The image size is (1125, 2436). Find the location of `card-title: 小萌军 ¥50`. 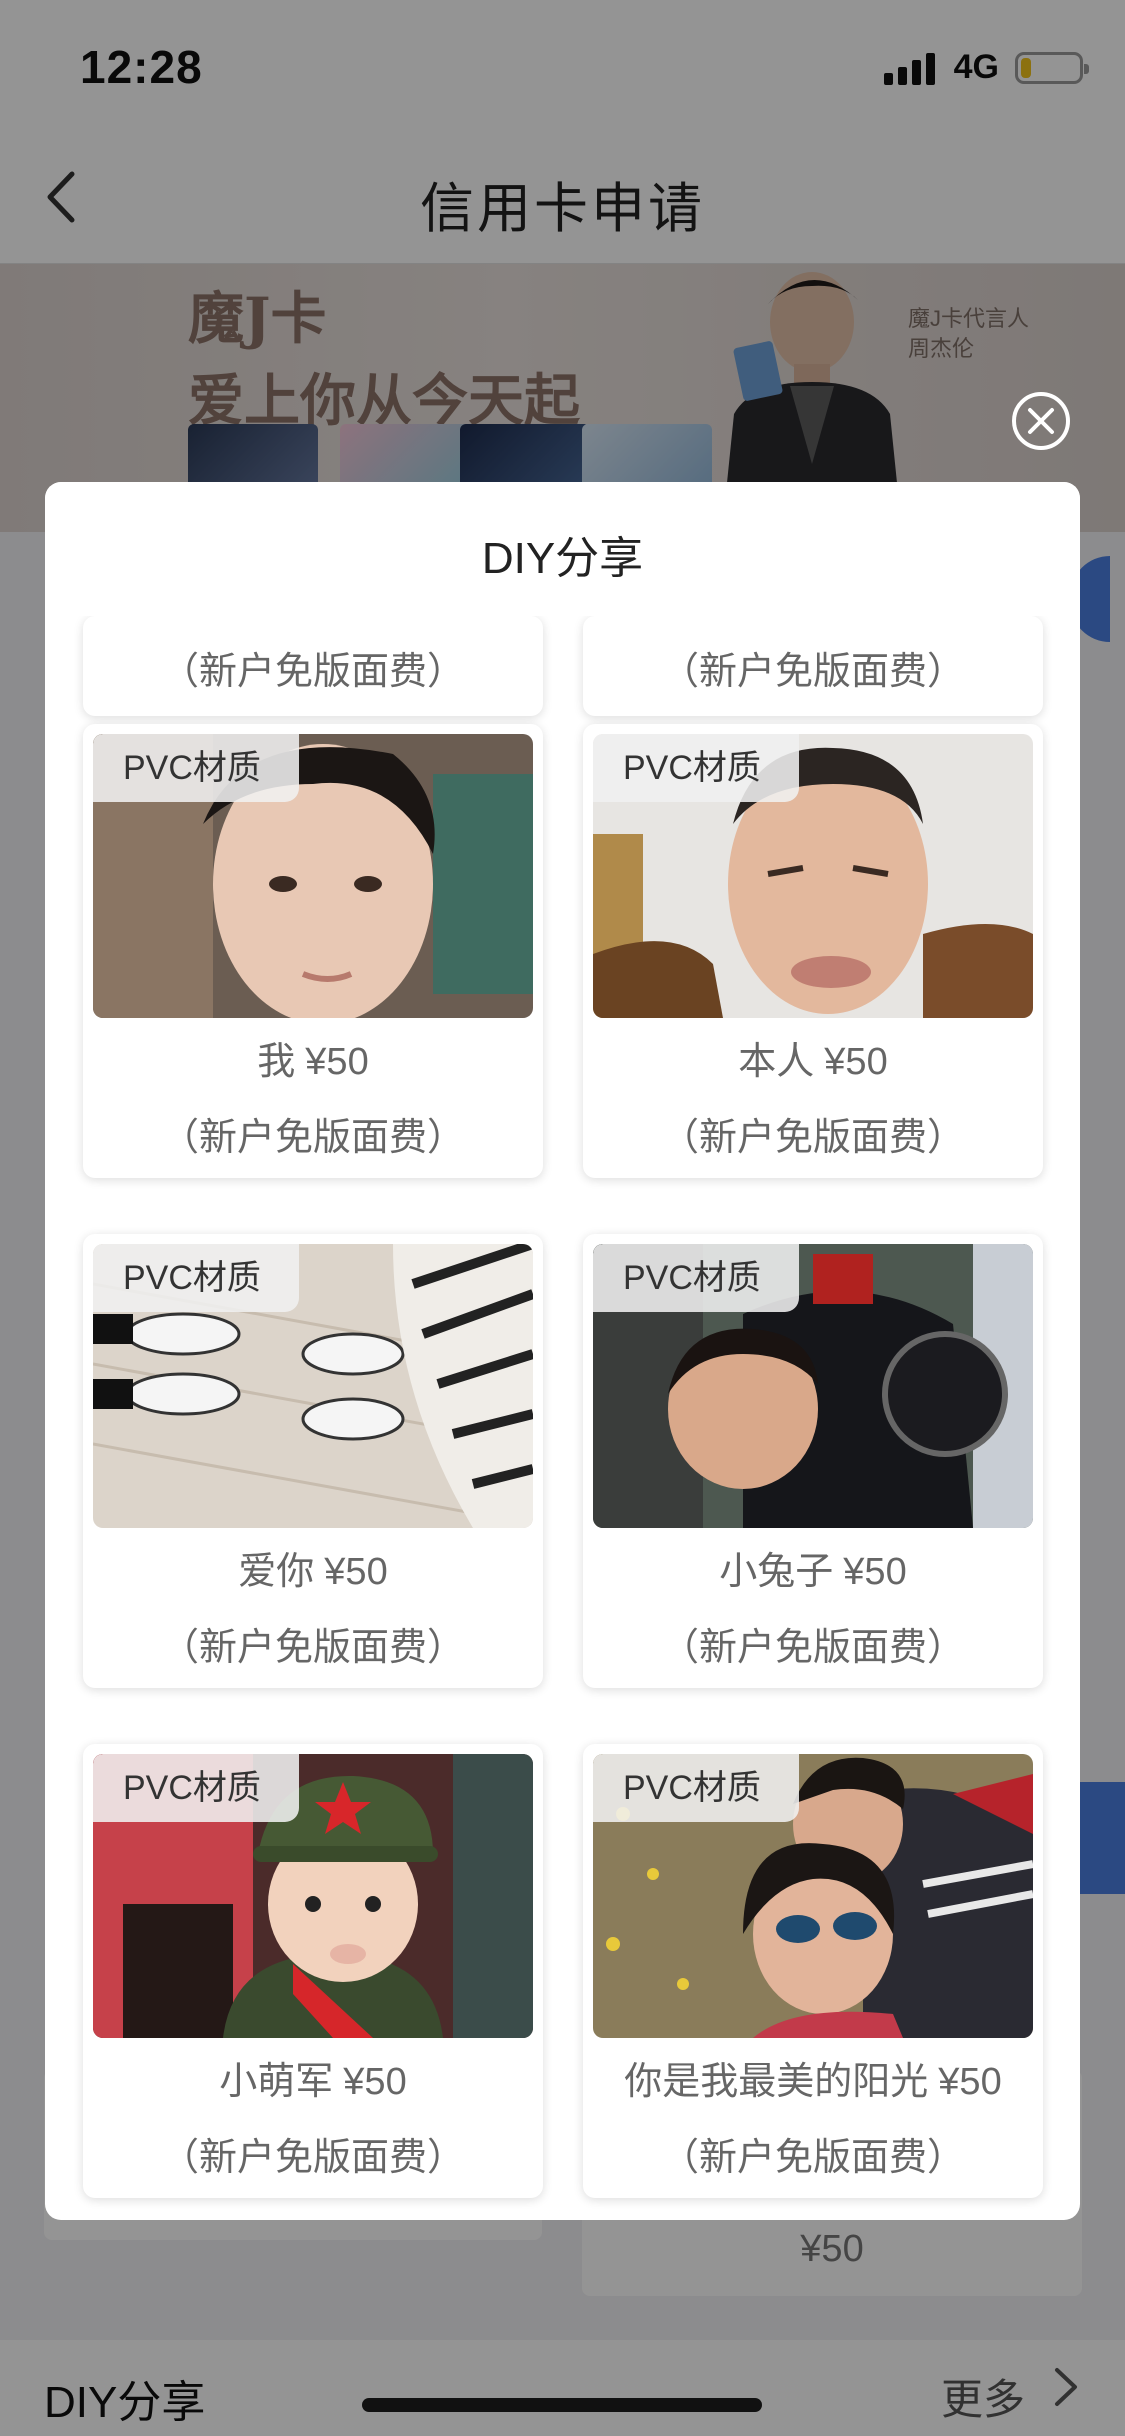

card-title: 小萌军 ¥50 is located at coordinates (313, 2077).